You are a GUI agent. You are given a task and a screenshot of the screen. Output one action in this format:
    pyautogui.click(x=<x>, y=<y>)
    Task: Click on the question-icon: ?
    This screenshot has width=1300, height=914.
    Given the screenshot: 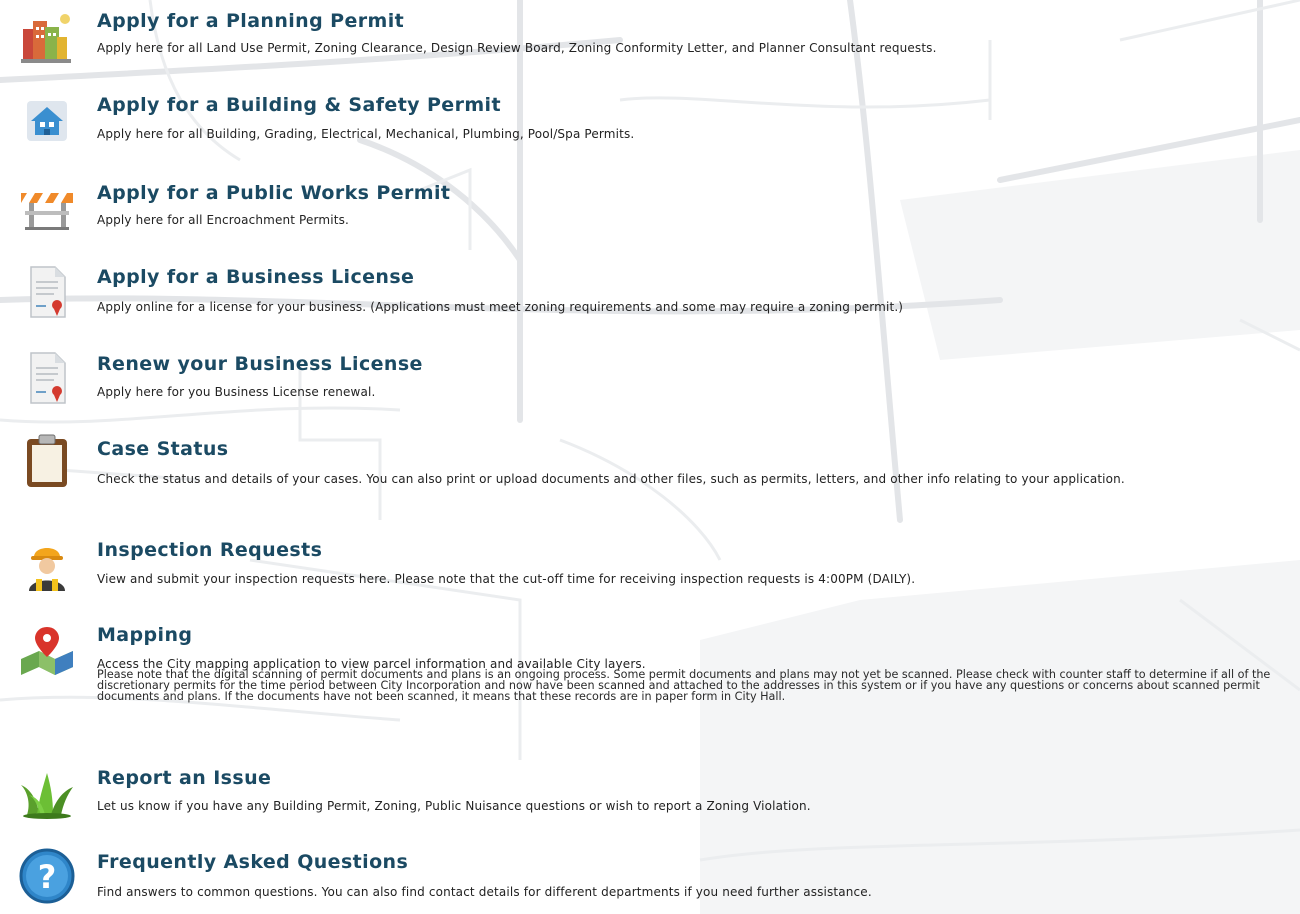 What is the action you would take?
    pyautogui.click(x=47, y=876)
    